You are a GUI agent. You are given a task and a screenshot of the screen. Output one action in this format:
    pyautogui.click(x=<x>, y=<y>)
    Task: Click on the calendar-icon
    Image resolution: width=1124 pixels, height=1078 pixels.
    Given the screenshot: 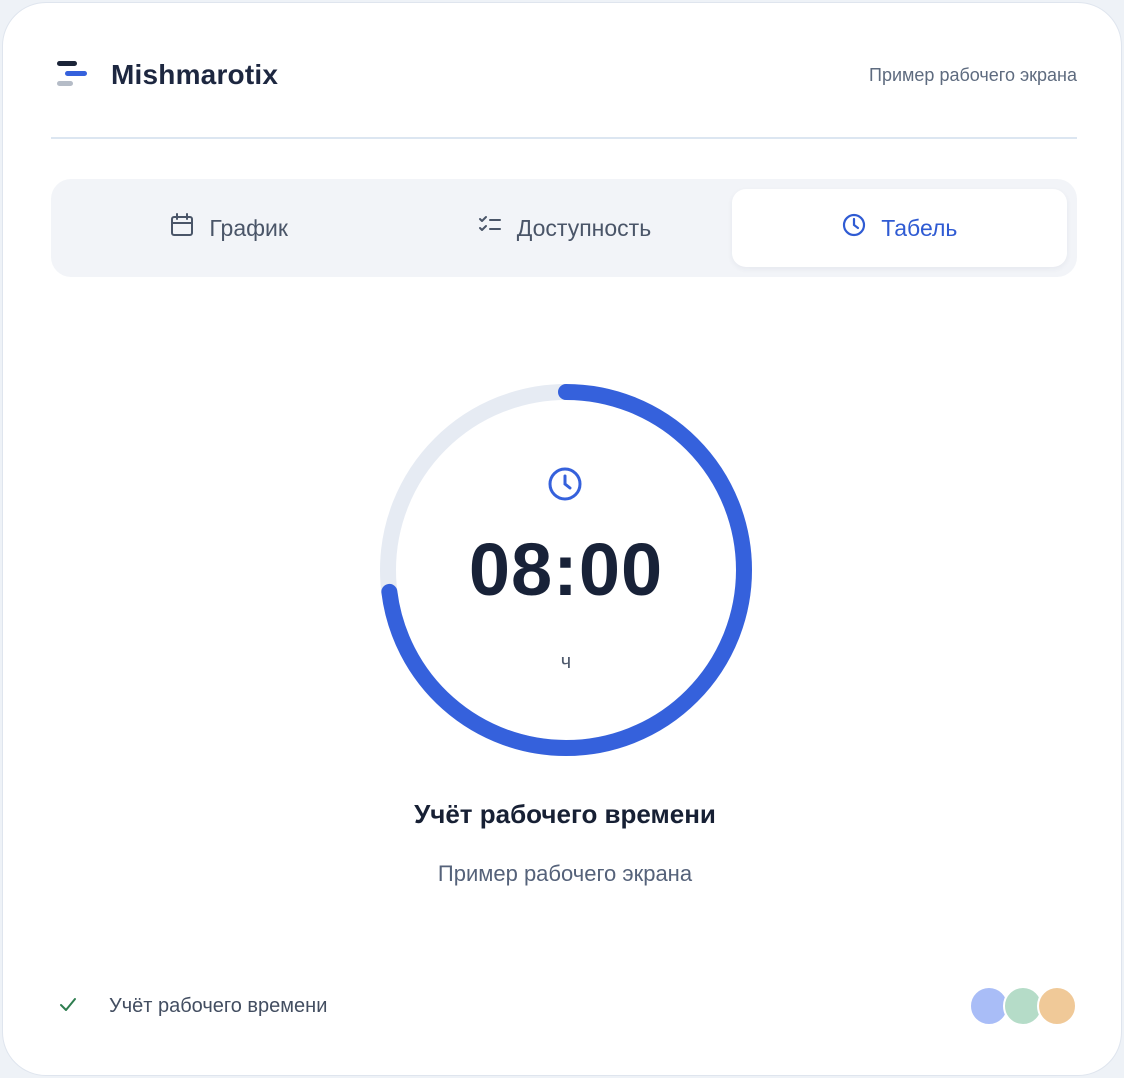 What is the action you would take?
    pyautogui.click(x=182, y=228)
    